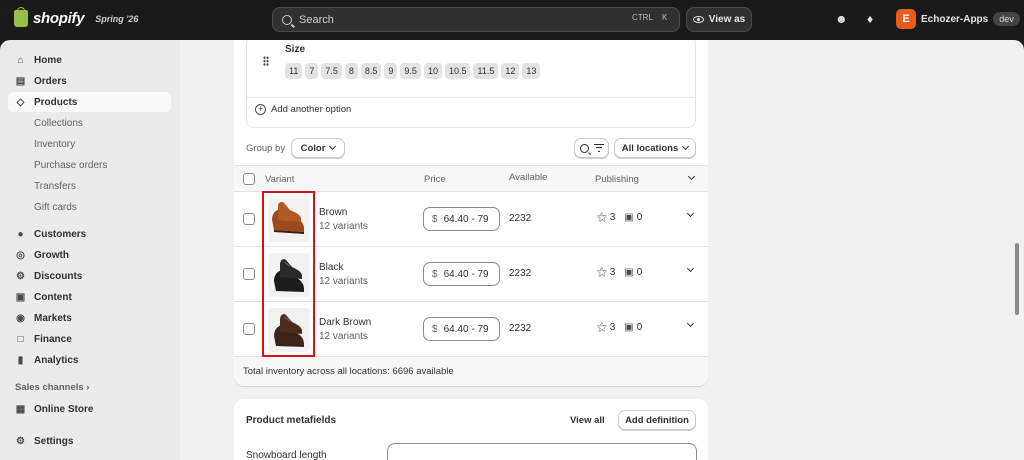  What do you see at coordinates (89, 441) in the screenshot?
I see `sidebar-item-settings: ⚙ Settings` at bounding box center [89, 441].